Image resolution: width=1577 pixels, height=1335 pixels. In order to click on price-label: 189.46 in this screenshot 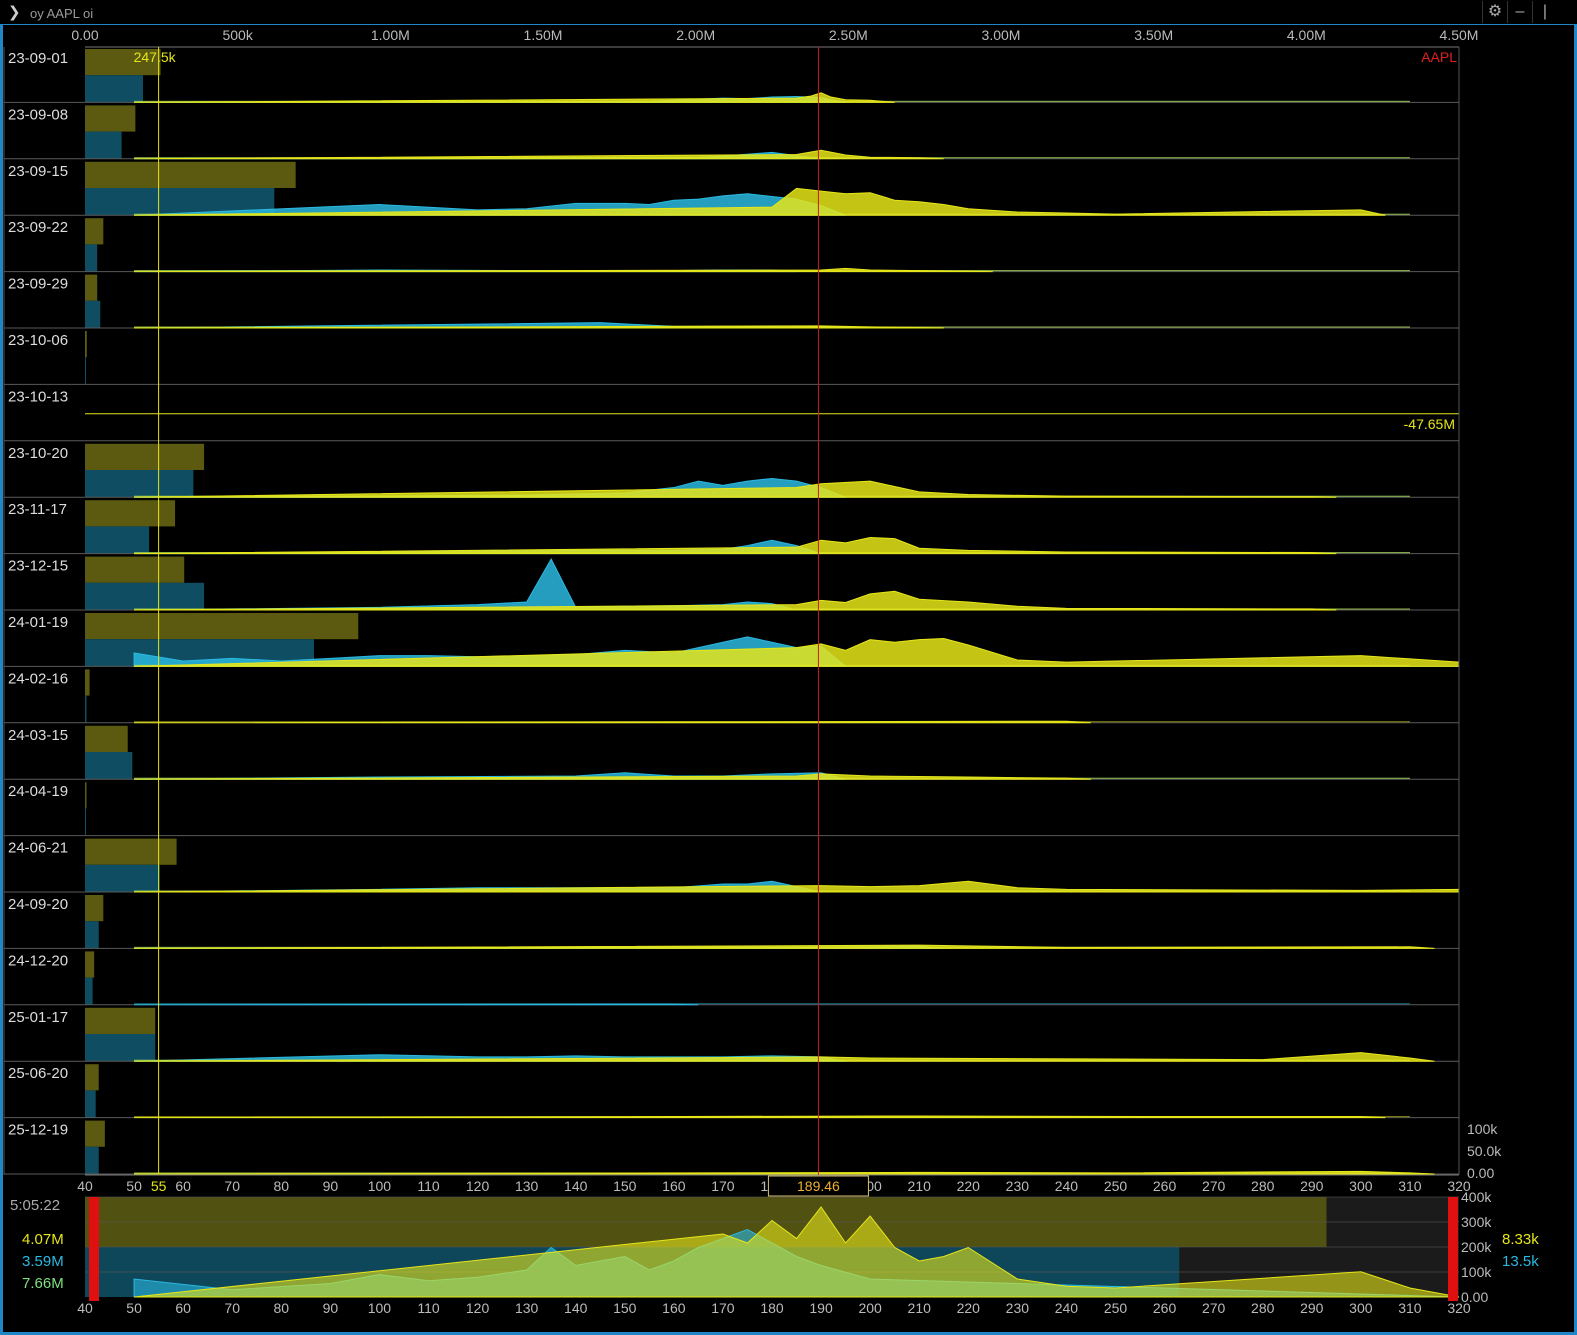, I will do `click(818, 1186)`.